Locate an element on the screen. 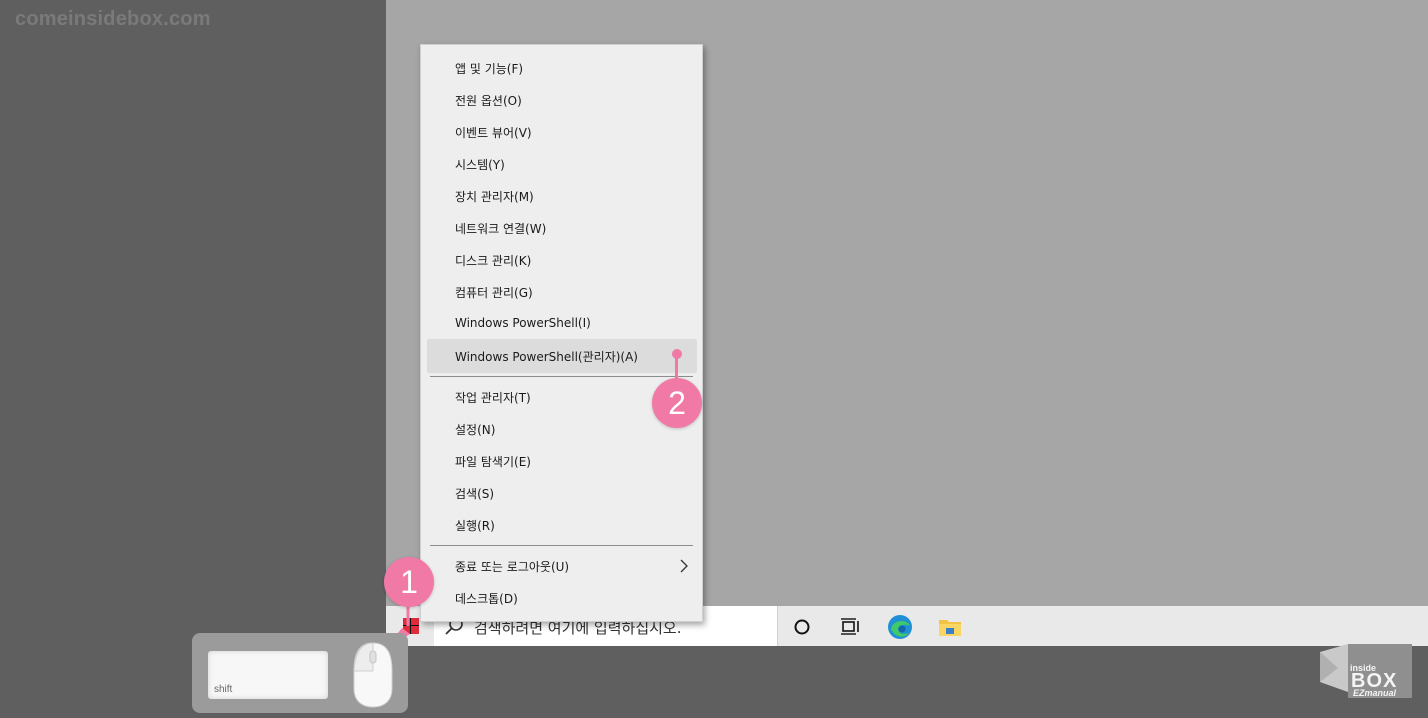 The image size is (1428, 718). menu-item-label: 설정(N) is located at coordinates (475, 430).